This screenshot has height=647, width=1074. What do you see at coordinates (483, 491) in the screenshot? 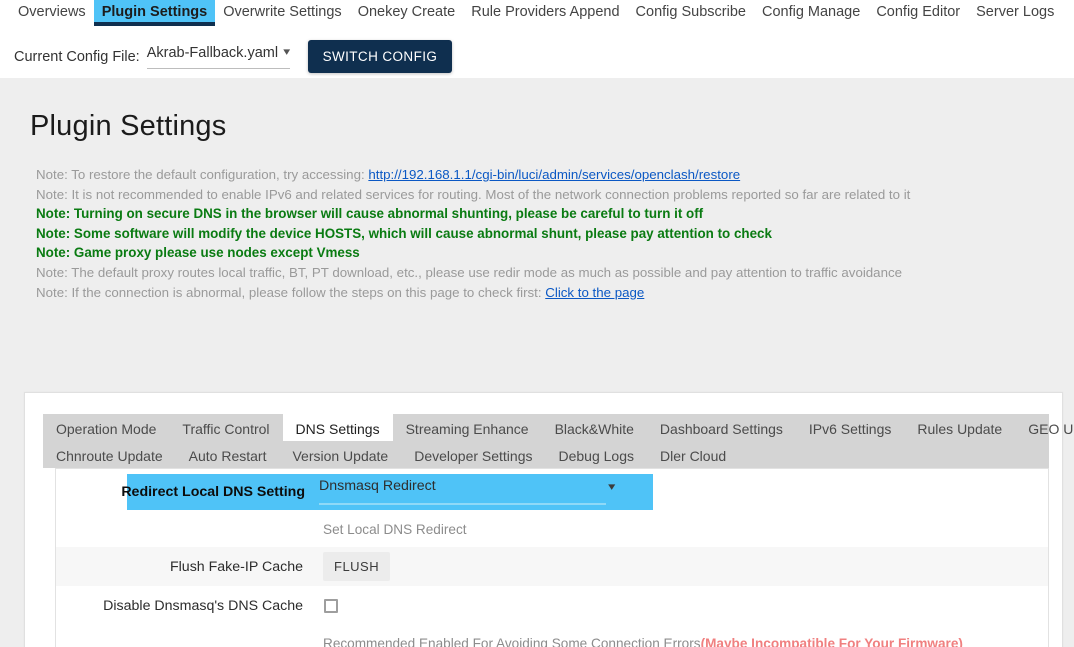
I see `redirect-local-dns-select: Dnsmasq Redirect ▾` at bounding box center [483, 491].